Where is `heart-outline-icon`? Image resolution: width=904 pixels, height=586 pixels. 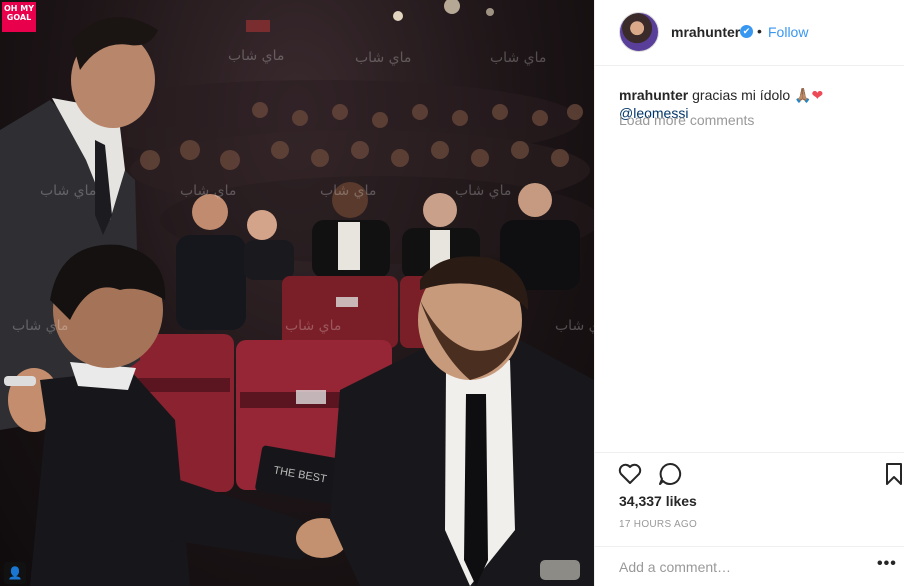
heart-outline-icon is located at coordinates (630, 474).